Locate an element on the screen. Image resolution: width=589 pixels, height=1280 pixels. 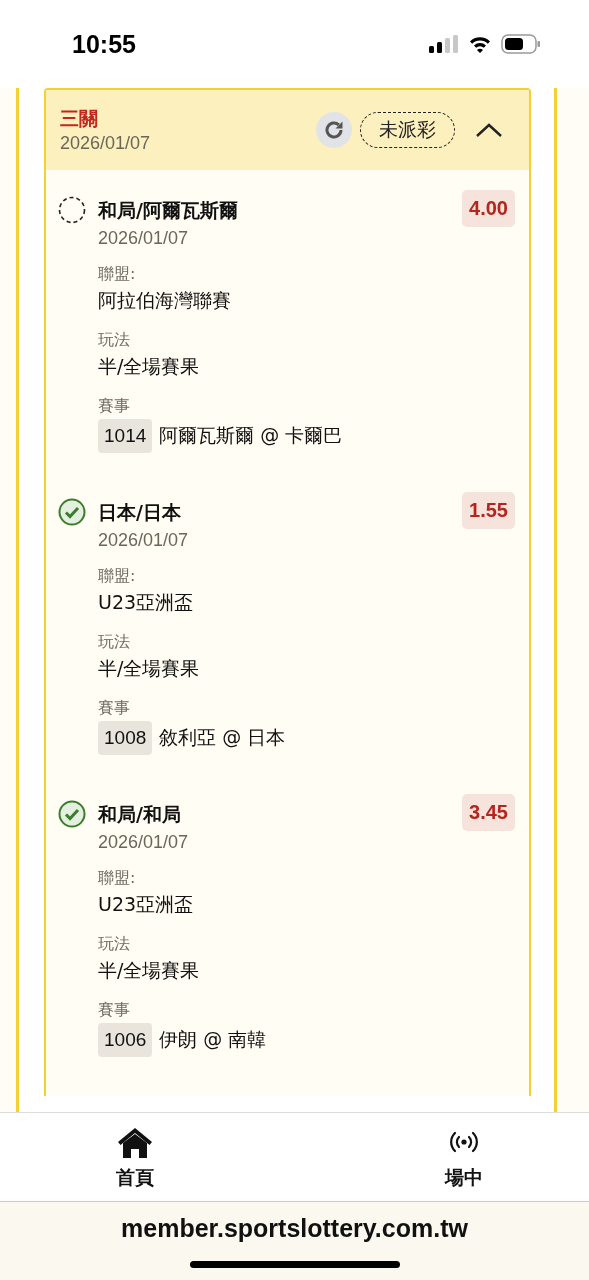
refresh-icon is located at coordinates (334, 130).